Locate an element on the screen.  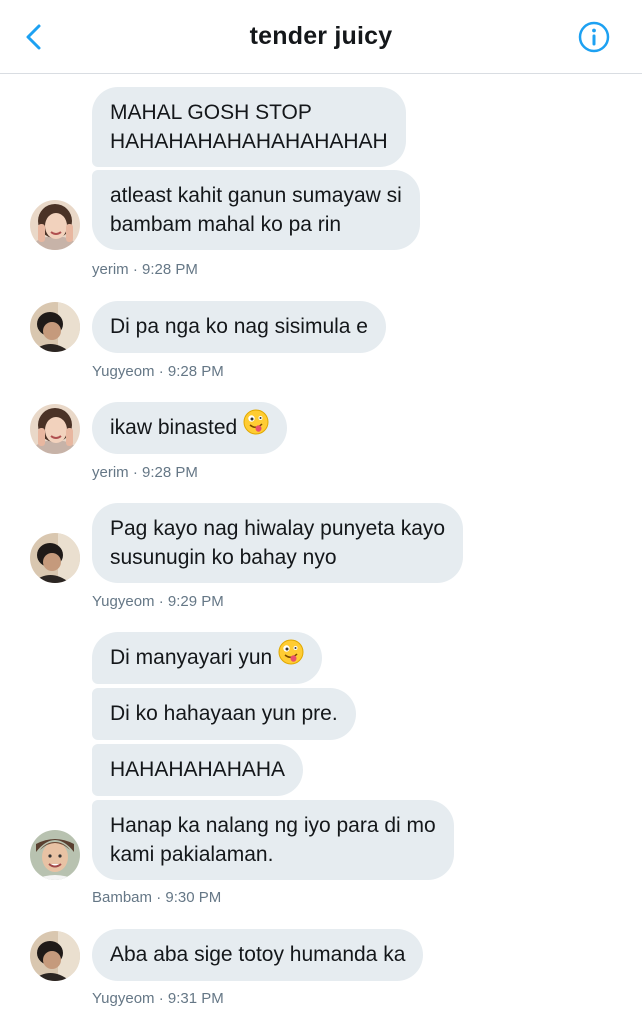
message-text: Di pa nga ko nag sisimula e is located at coordinates (239, 326).